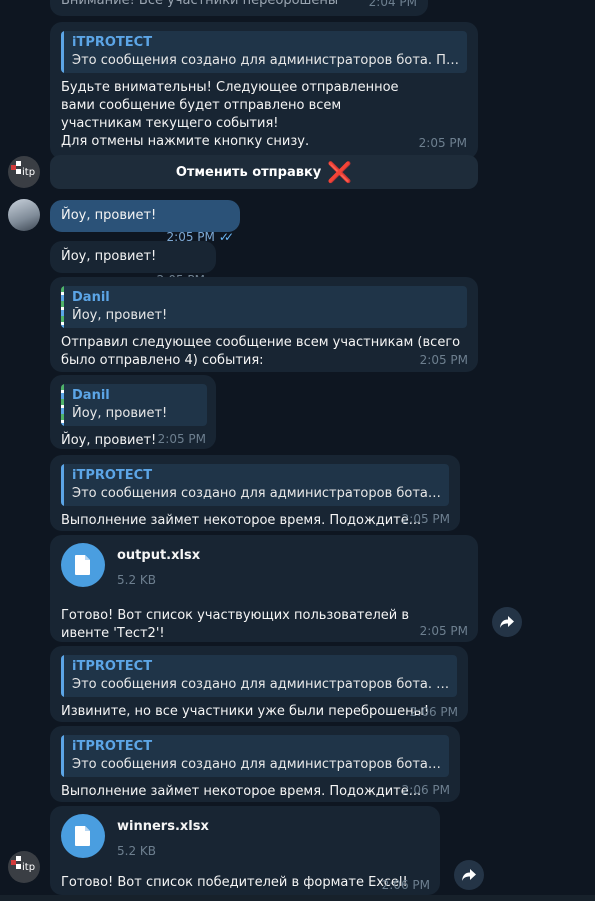 Image resolution: width=595 pixels, height=901 pixels. What do you see at coordinates (24, 215) in the screenshot?
I see `user-avatar` at bounding box center [24, 215].